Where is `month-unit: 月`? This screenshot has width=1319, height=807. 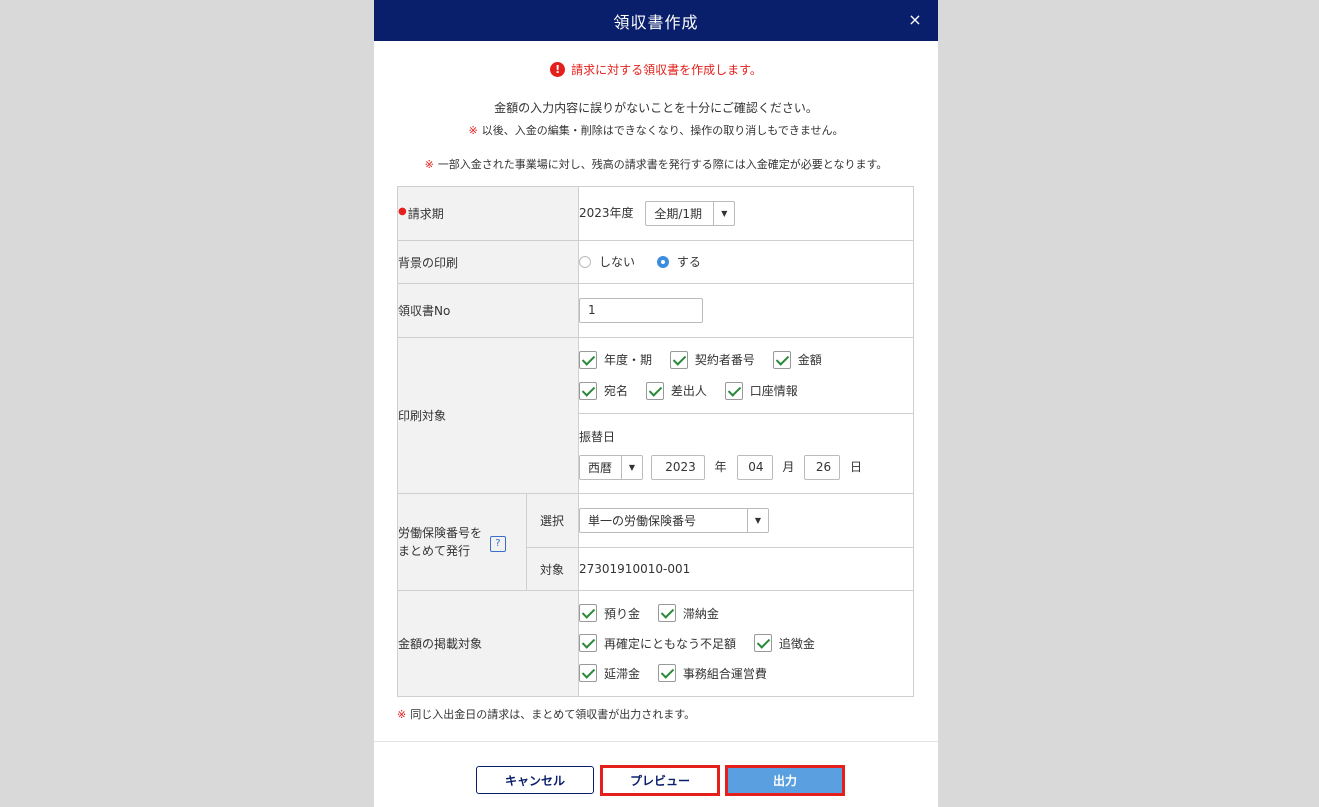 month-unit: 月 is located at coordinates (788, 466).